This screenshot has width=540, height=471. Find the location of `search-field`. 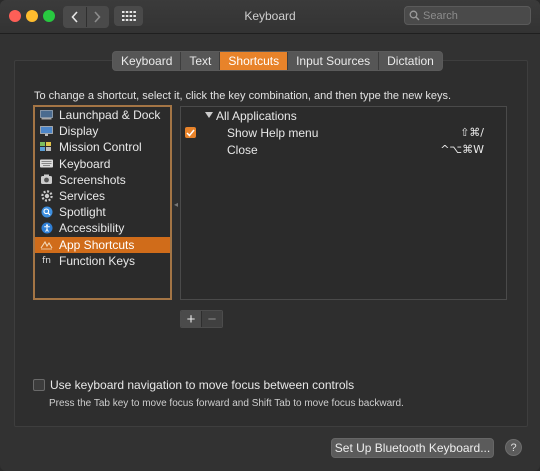

search-field is located at coordinates (467, 15).